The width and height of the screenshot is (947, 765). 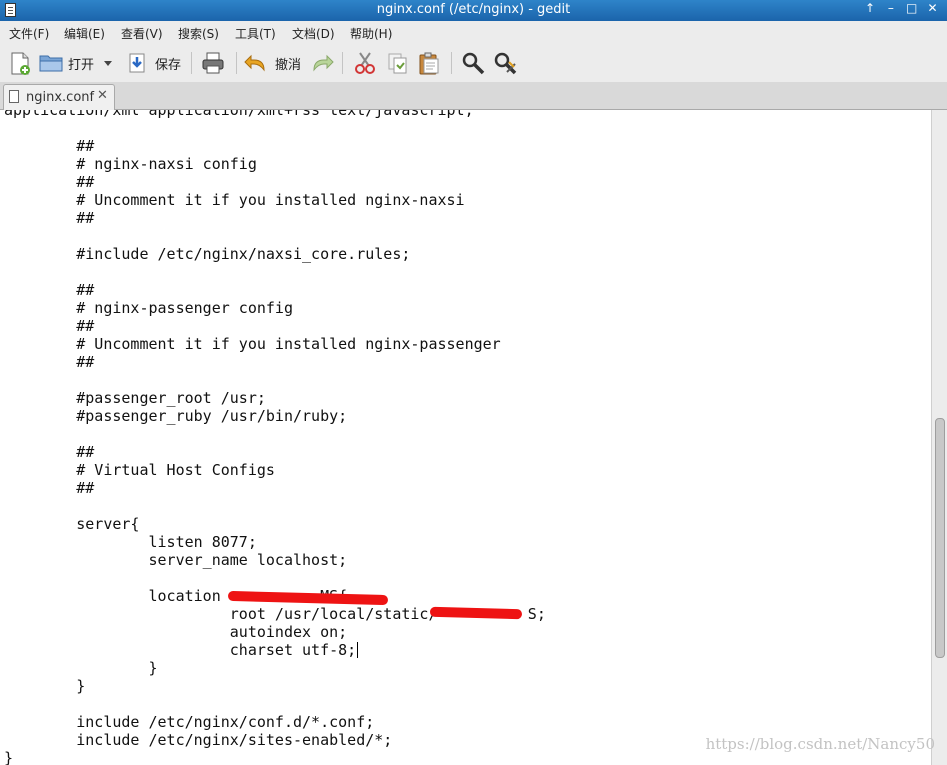 I want to click on new-document-icon, so click(x=20, y=63).